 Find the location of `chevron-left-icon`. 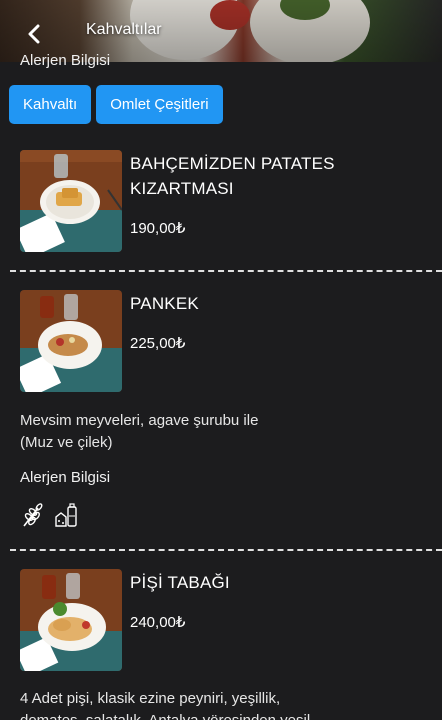

chevron-left-icon is located at coordinates (34, 34).